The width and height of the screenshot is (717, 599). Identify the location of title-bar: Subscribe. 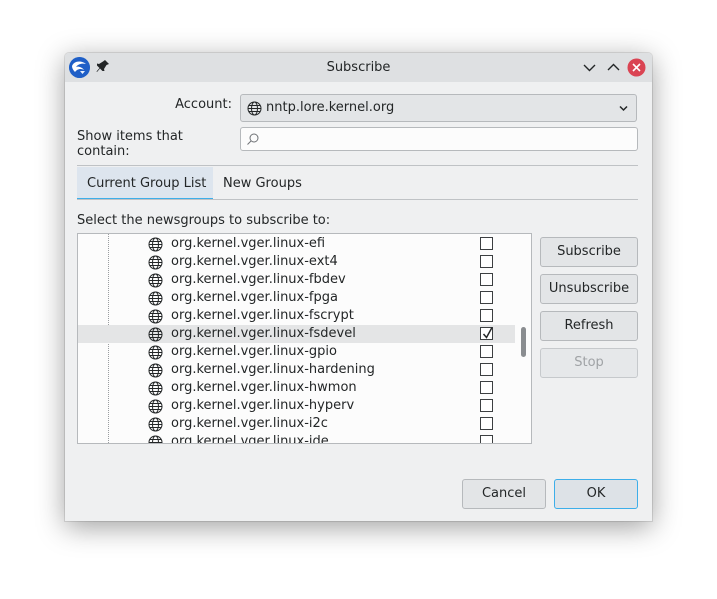
(358, 67).